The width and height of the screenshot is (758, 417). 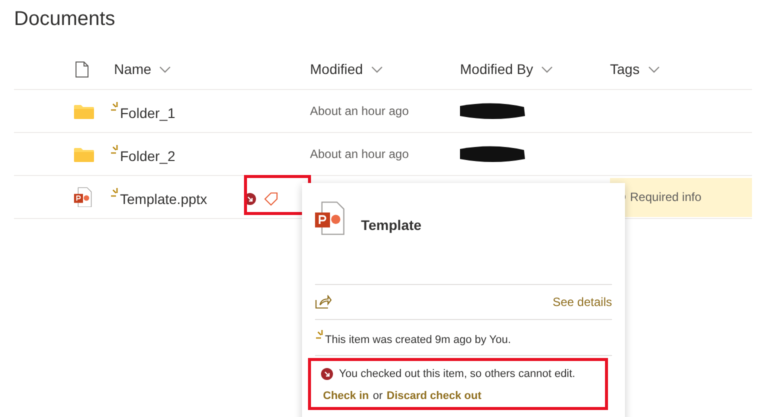 I want to click on see-details-link: See details, so click(x=582, y=302).